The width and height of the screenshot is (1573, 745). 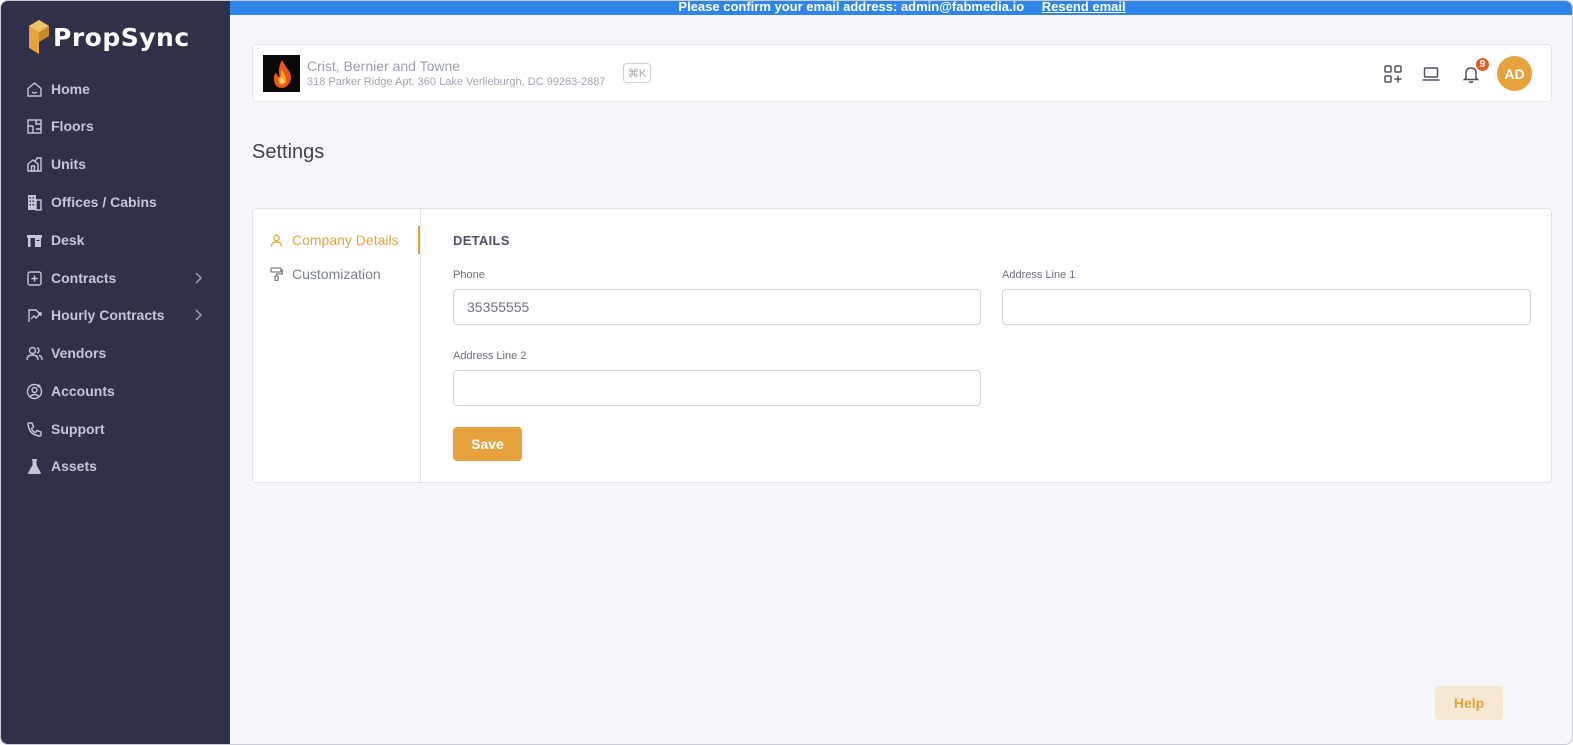 I want to click on sidebar-item-hourly-contracts: Hourly Contracts, so click(x=115, y=315).